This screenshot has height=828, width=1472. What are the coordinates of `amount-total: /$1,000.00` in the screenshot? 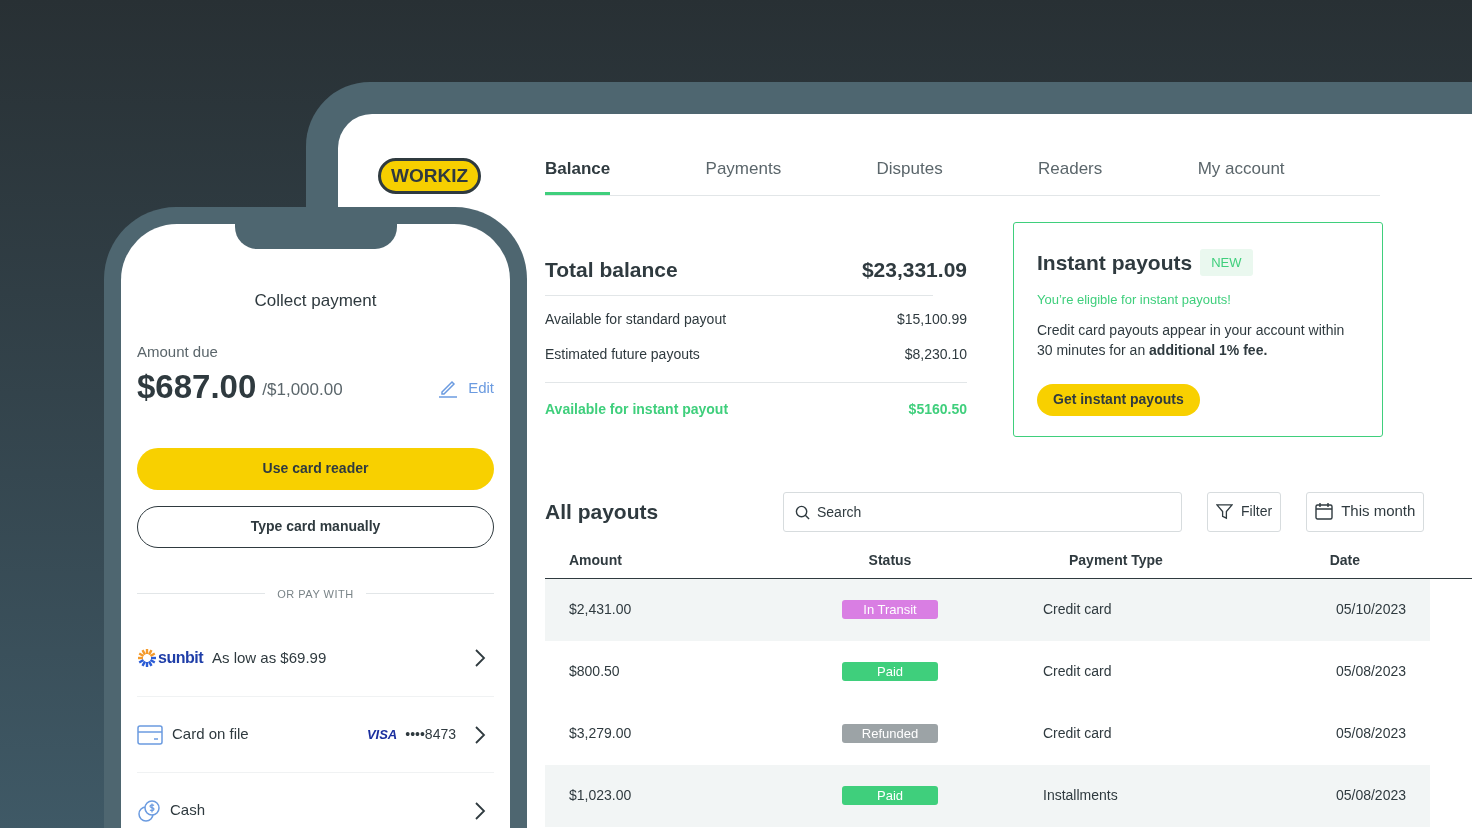 It's located at (302, 390).